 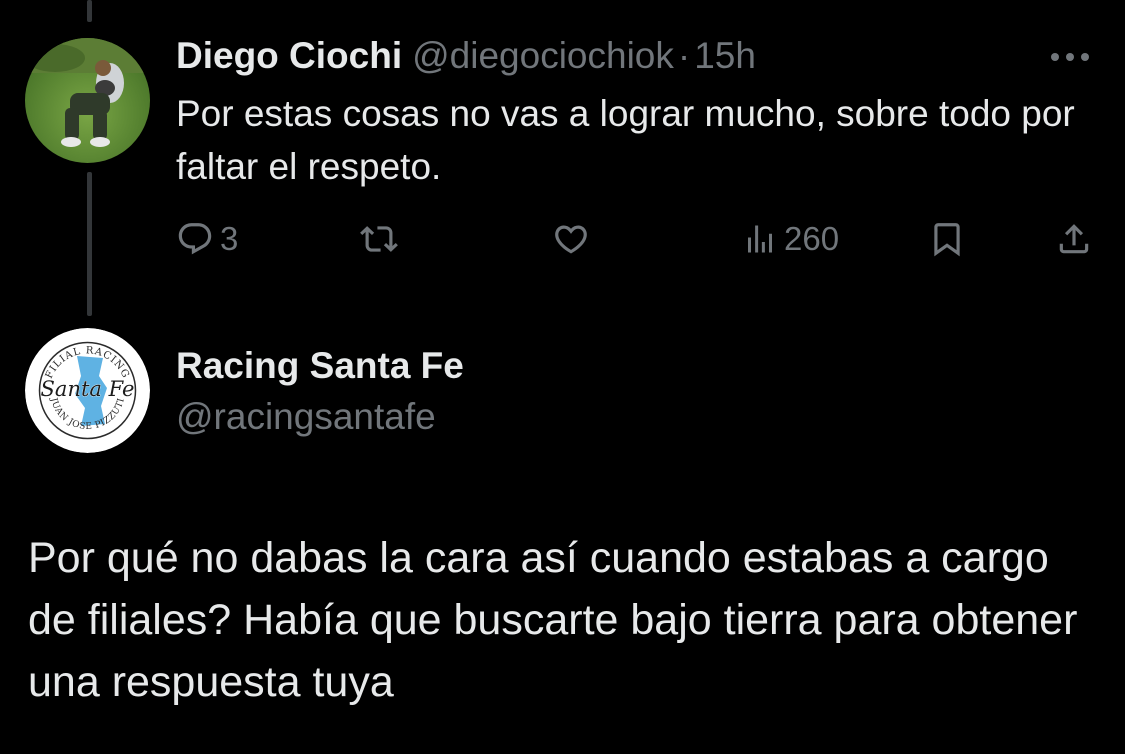 I want to click on reply-icon, so click(x=195, y=239).